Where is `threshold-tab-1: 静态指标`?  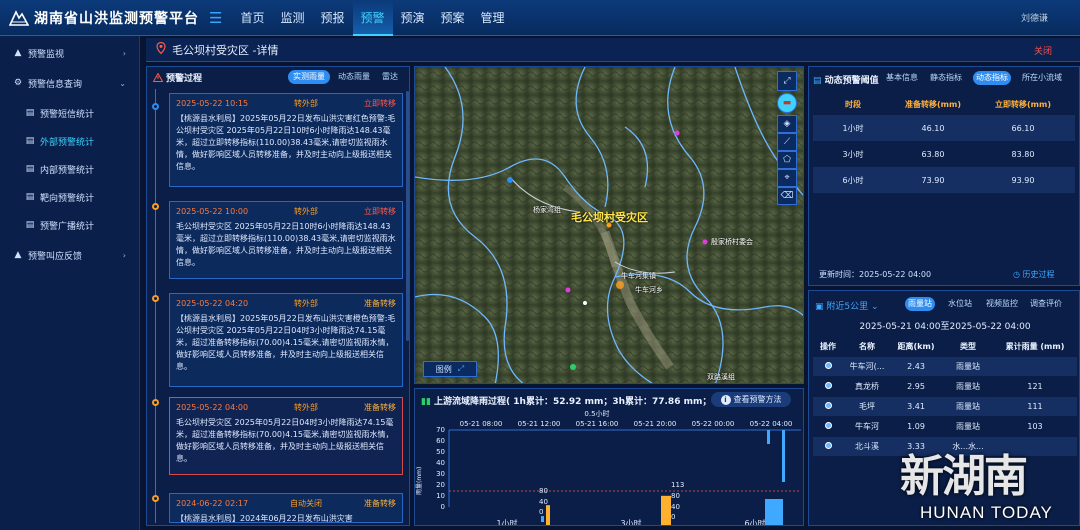 threshold-tab-1: 静态指标 is located at coordinates (946, 78).